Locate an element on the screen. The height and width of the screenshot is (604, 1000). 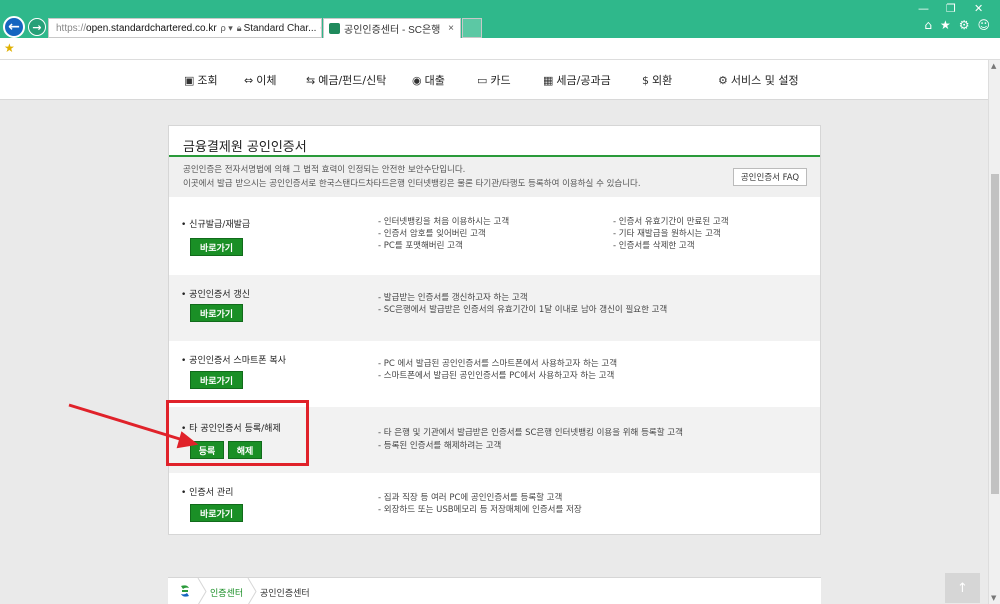
scroll-down-icon: ▼ is located at coordinates (993, 598).